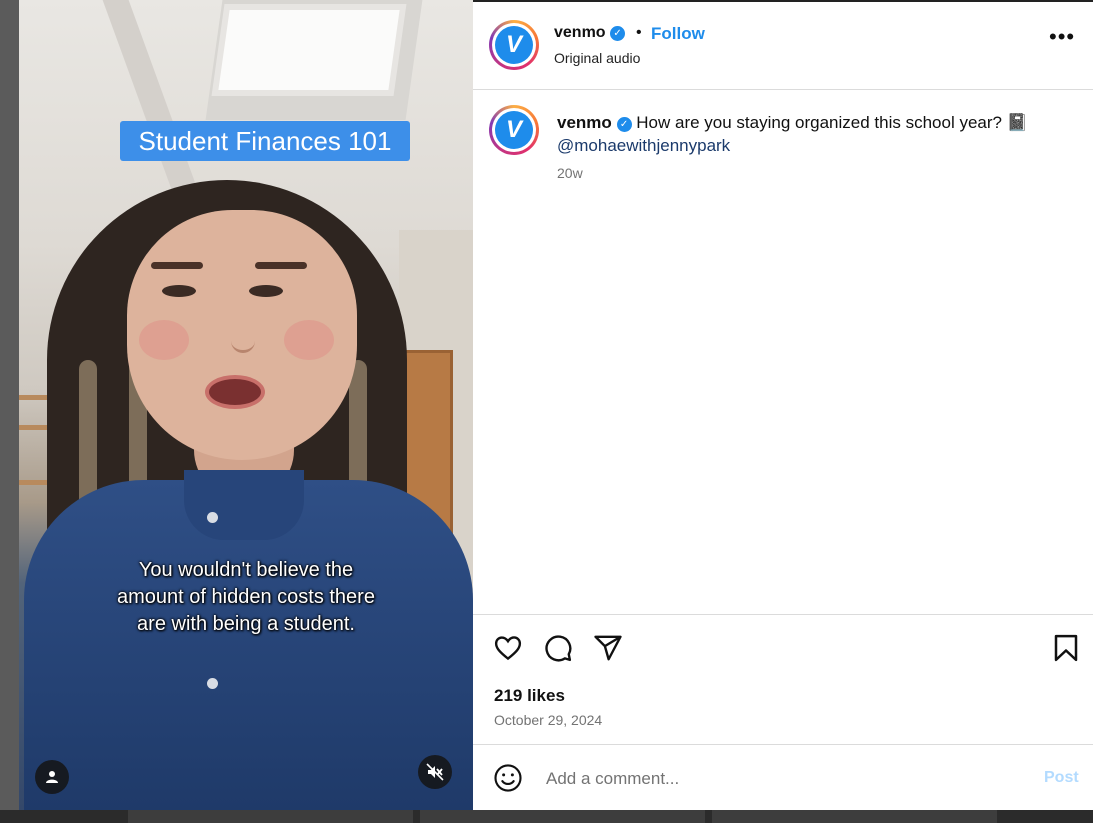 Image resolution: width=1093 pixels, height=823 pixels. What do you see at coordinates (678, 34) in the screenshot?
I see `follow-button: Follow` at bounding box center [678, 34].